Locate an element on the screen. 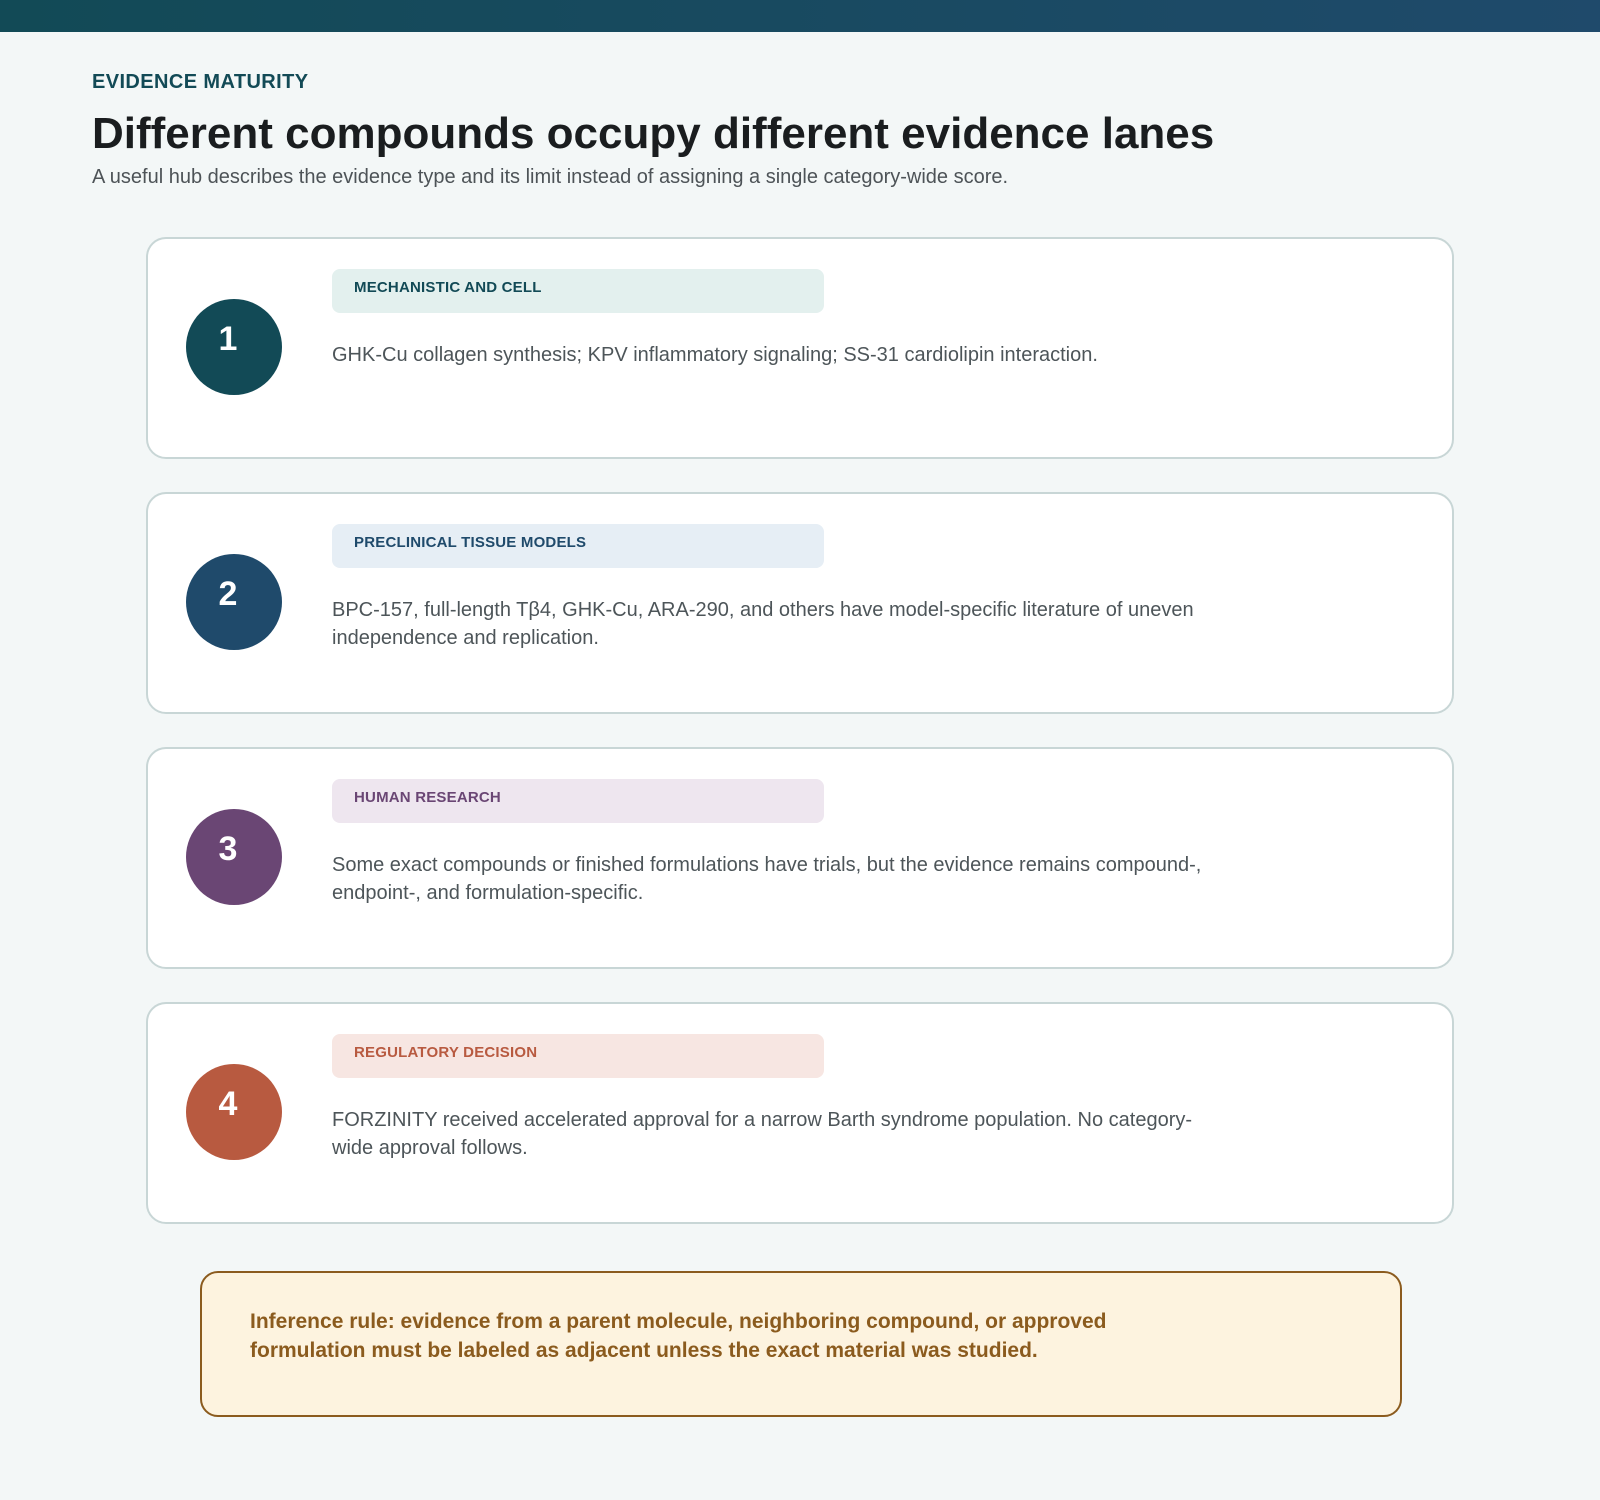  lane-number-badge: 4 is located at coordinates (234, 1112).